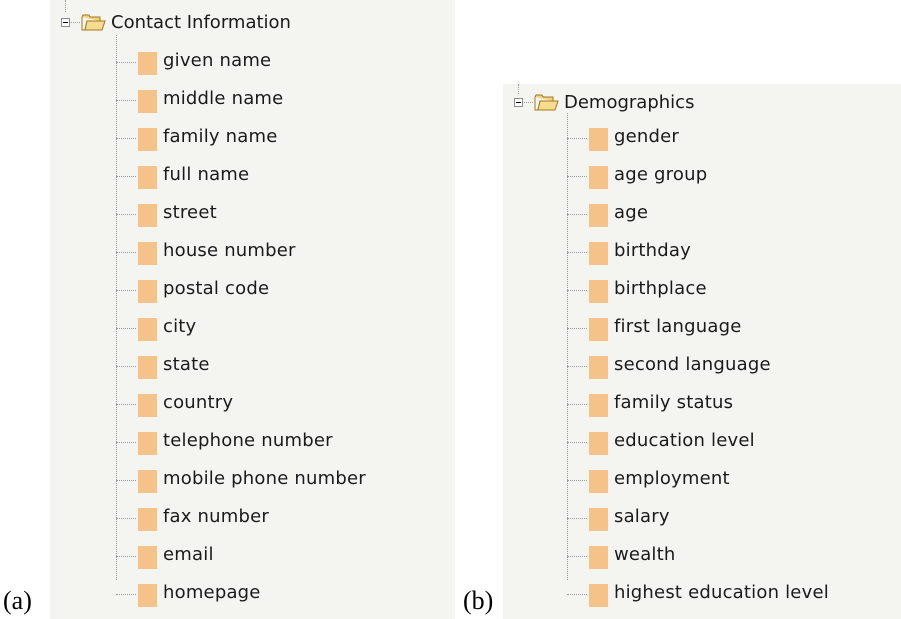 The image size is (901, 619). I want to click on tree-item-label: city, so click(180, 326).